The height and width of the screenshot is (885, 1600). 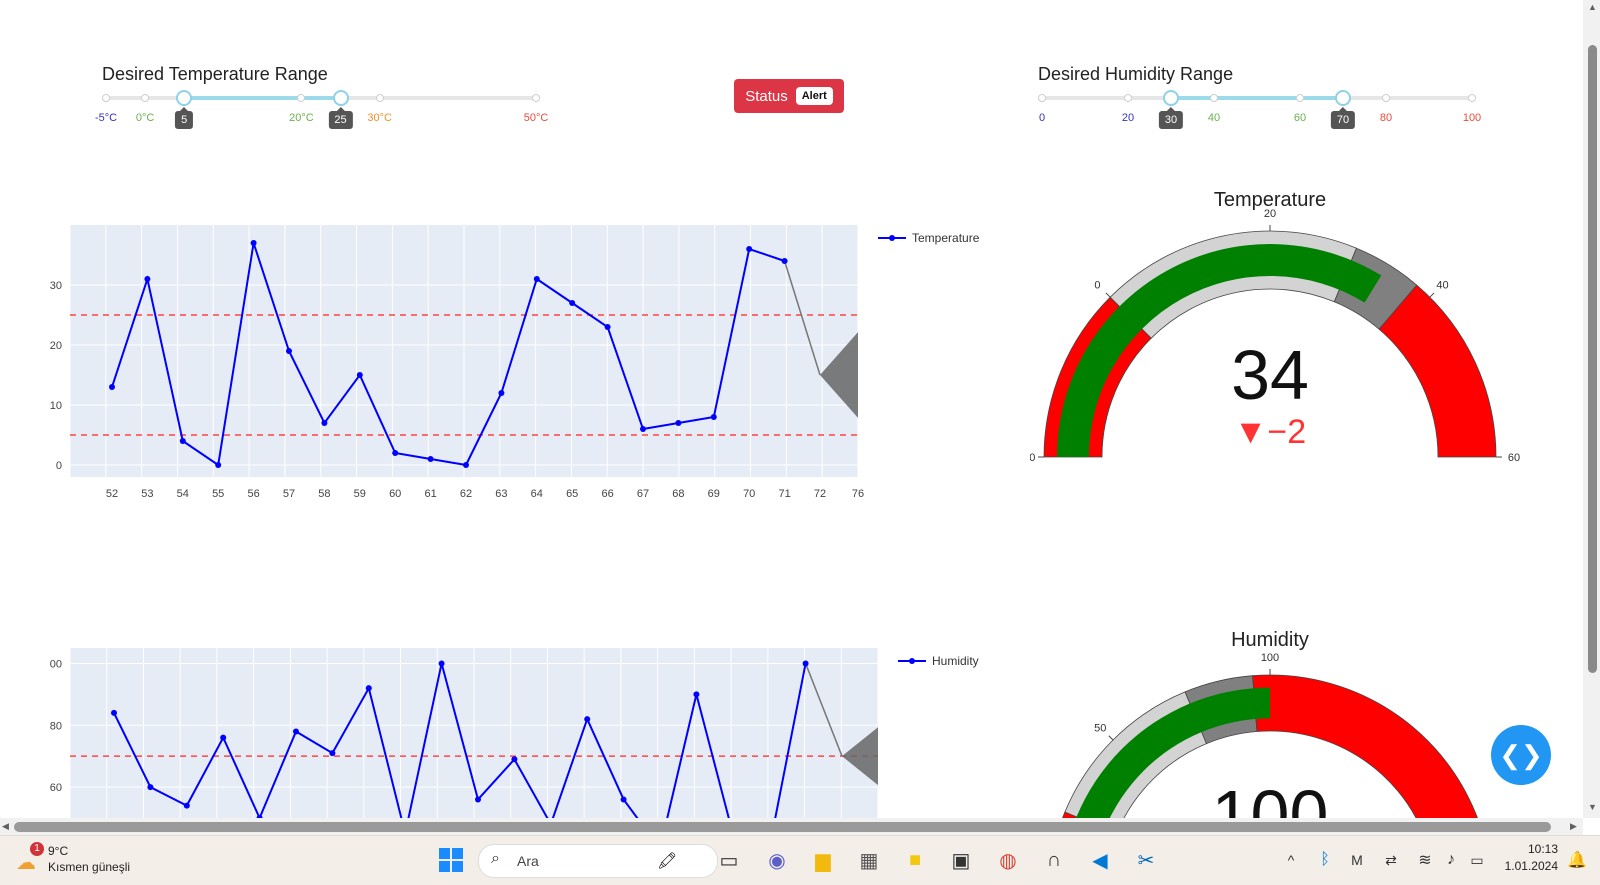 I want to click on weather-widget: ☁ 1 9°C Kısmen güneşli, so click(x=84, y=861).